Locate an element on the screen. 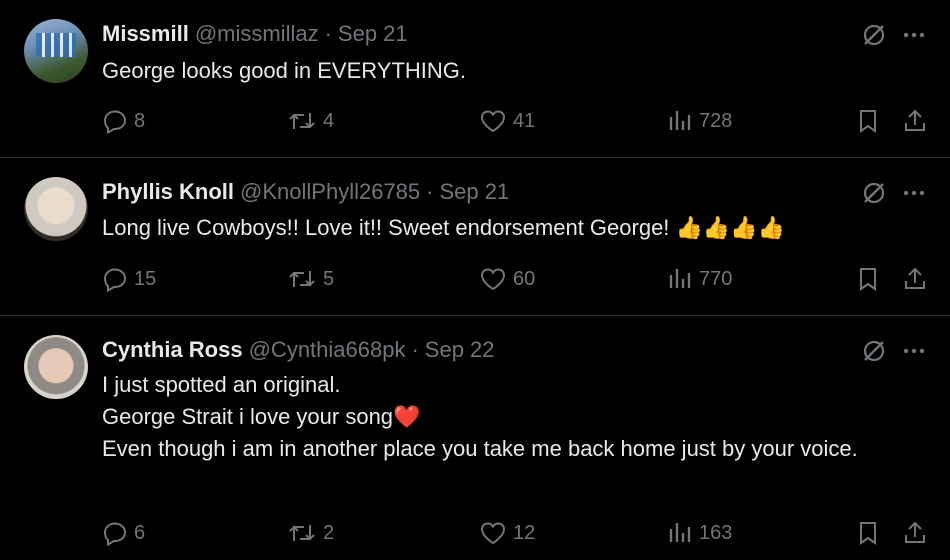 The image size is (950, 560). repost-count: 4 is located at coordinates (329, 120).